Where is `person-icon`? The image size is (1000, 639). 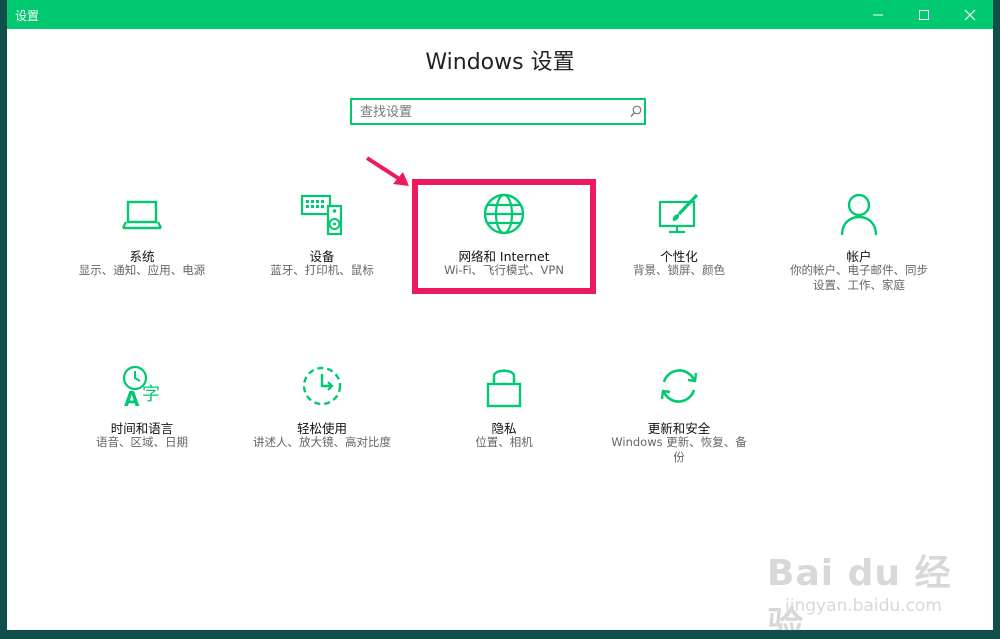
person-icon is located at coordinates (859, 214).